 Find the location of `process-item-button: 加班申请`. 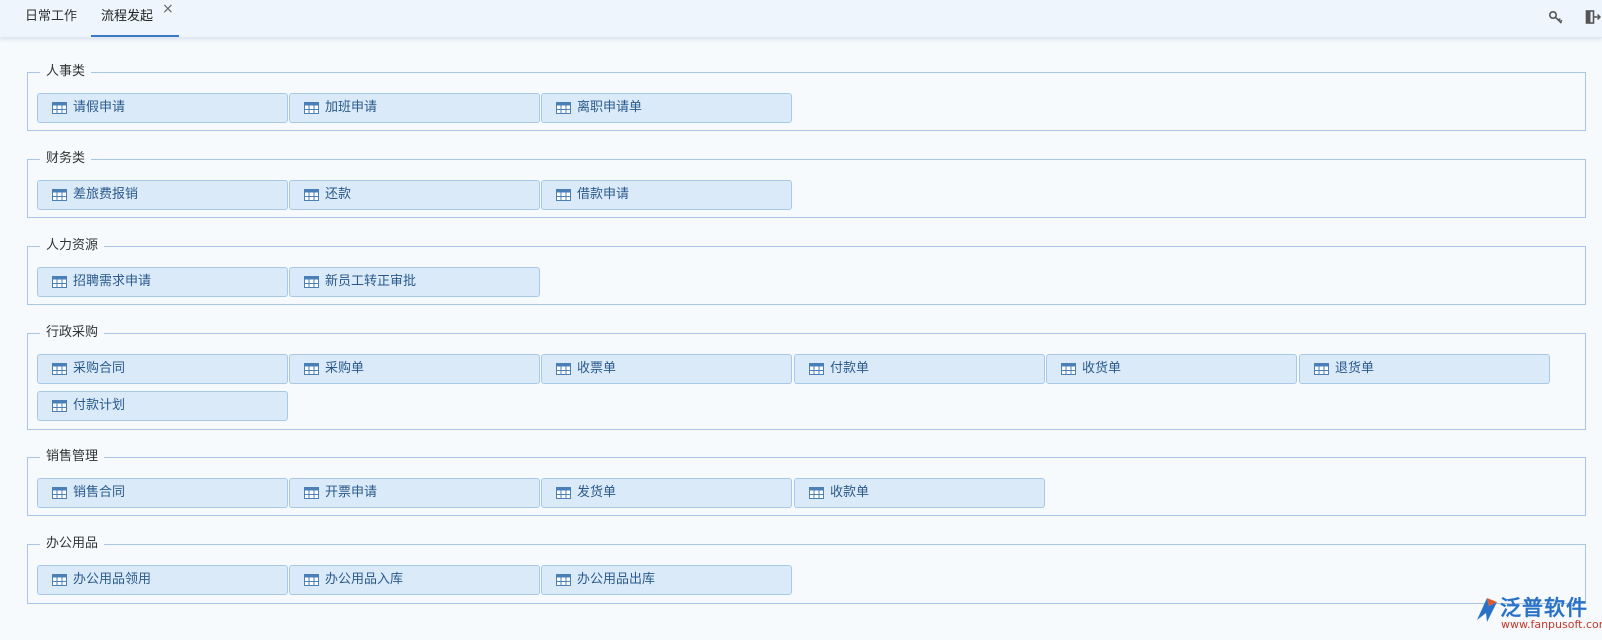

process-item-button: 加班申请 is located at coordinates (414, 108).